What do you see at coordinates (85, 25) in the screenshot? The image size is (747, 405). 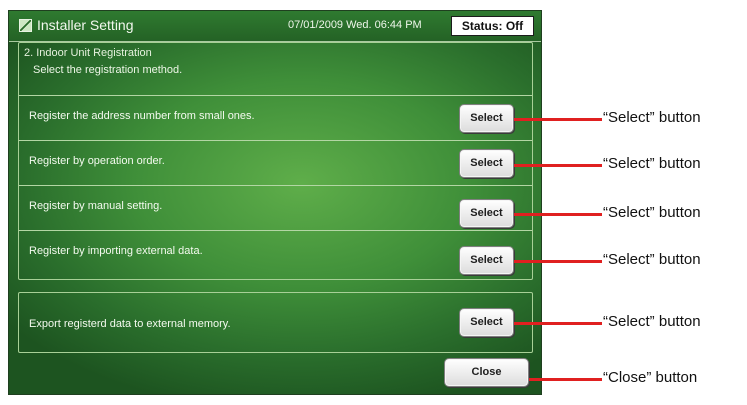 I see `window-title: Installer Setting` at bounding box center [85, 25].